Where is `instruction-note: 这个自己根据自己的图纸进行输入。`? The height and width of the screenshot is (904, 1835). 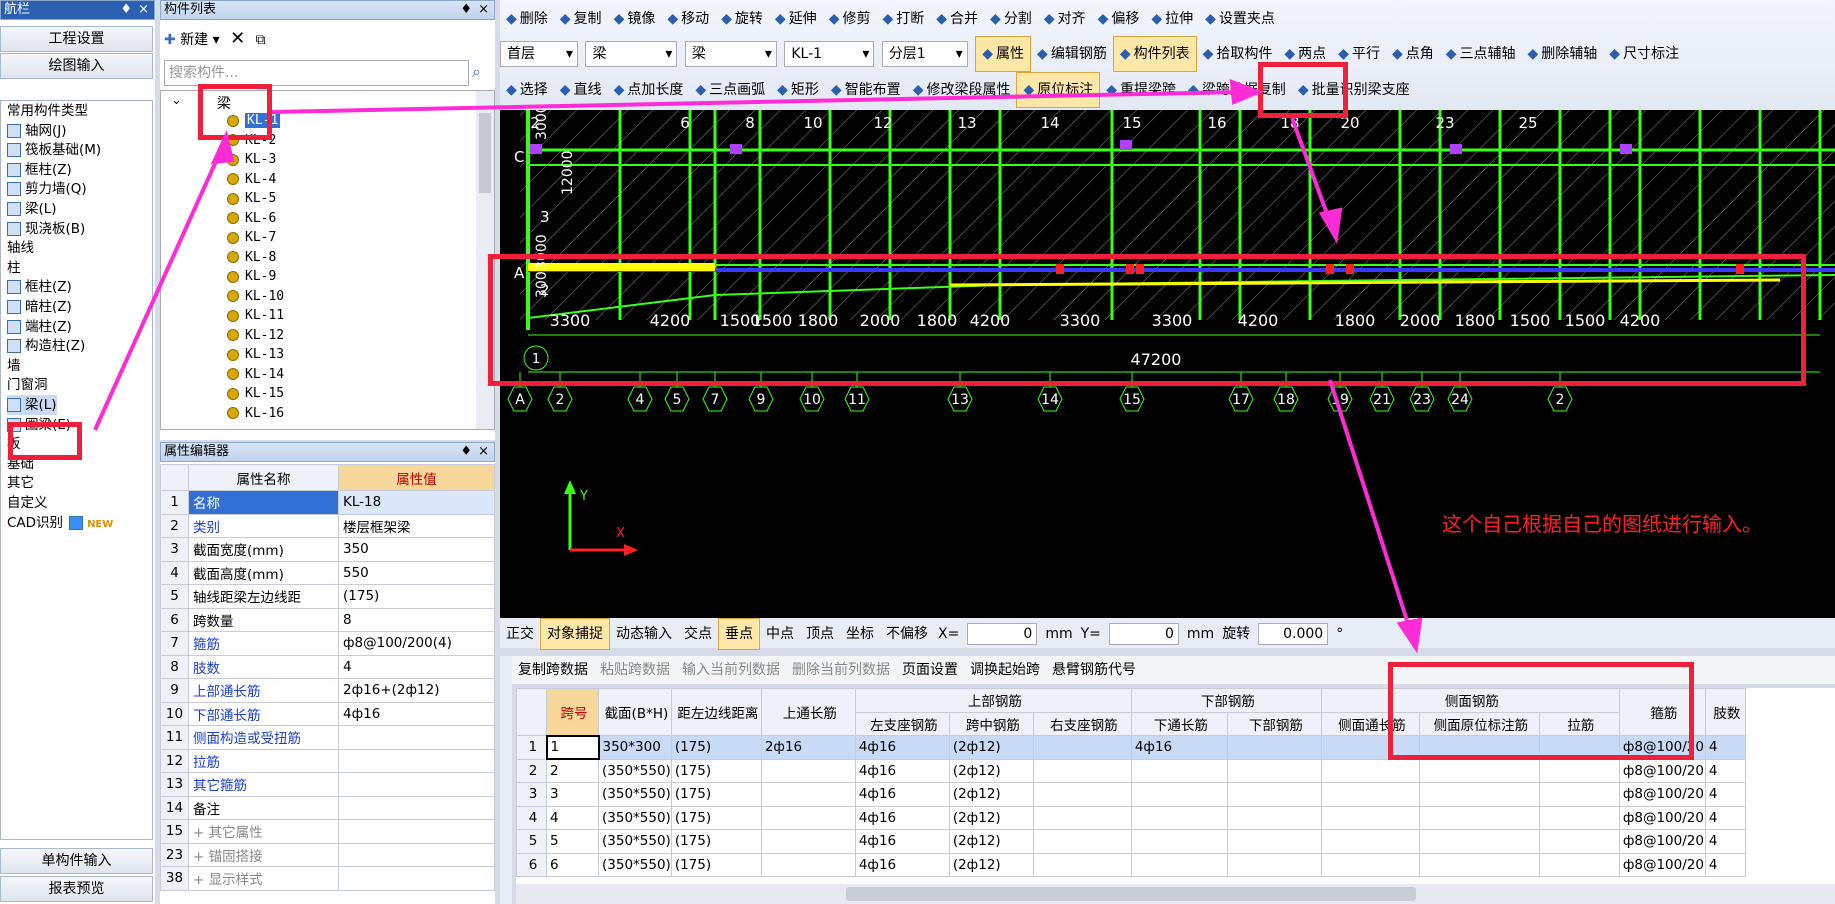
instruction-note: 这个自己根据自己的图纸进行输入。 is located at coordinates (1602, 524).